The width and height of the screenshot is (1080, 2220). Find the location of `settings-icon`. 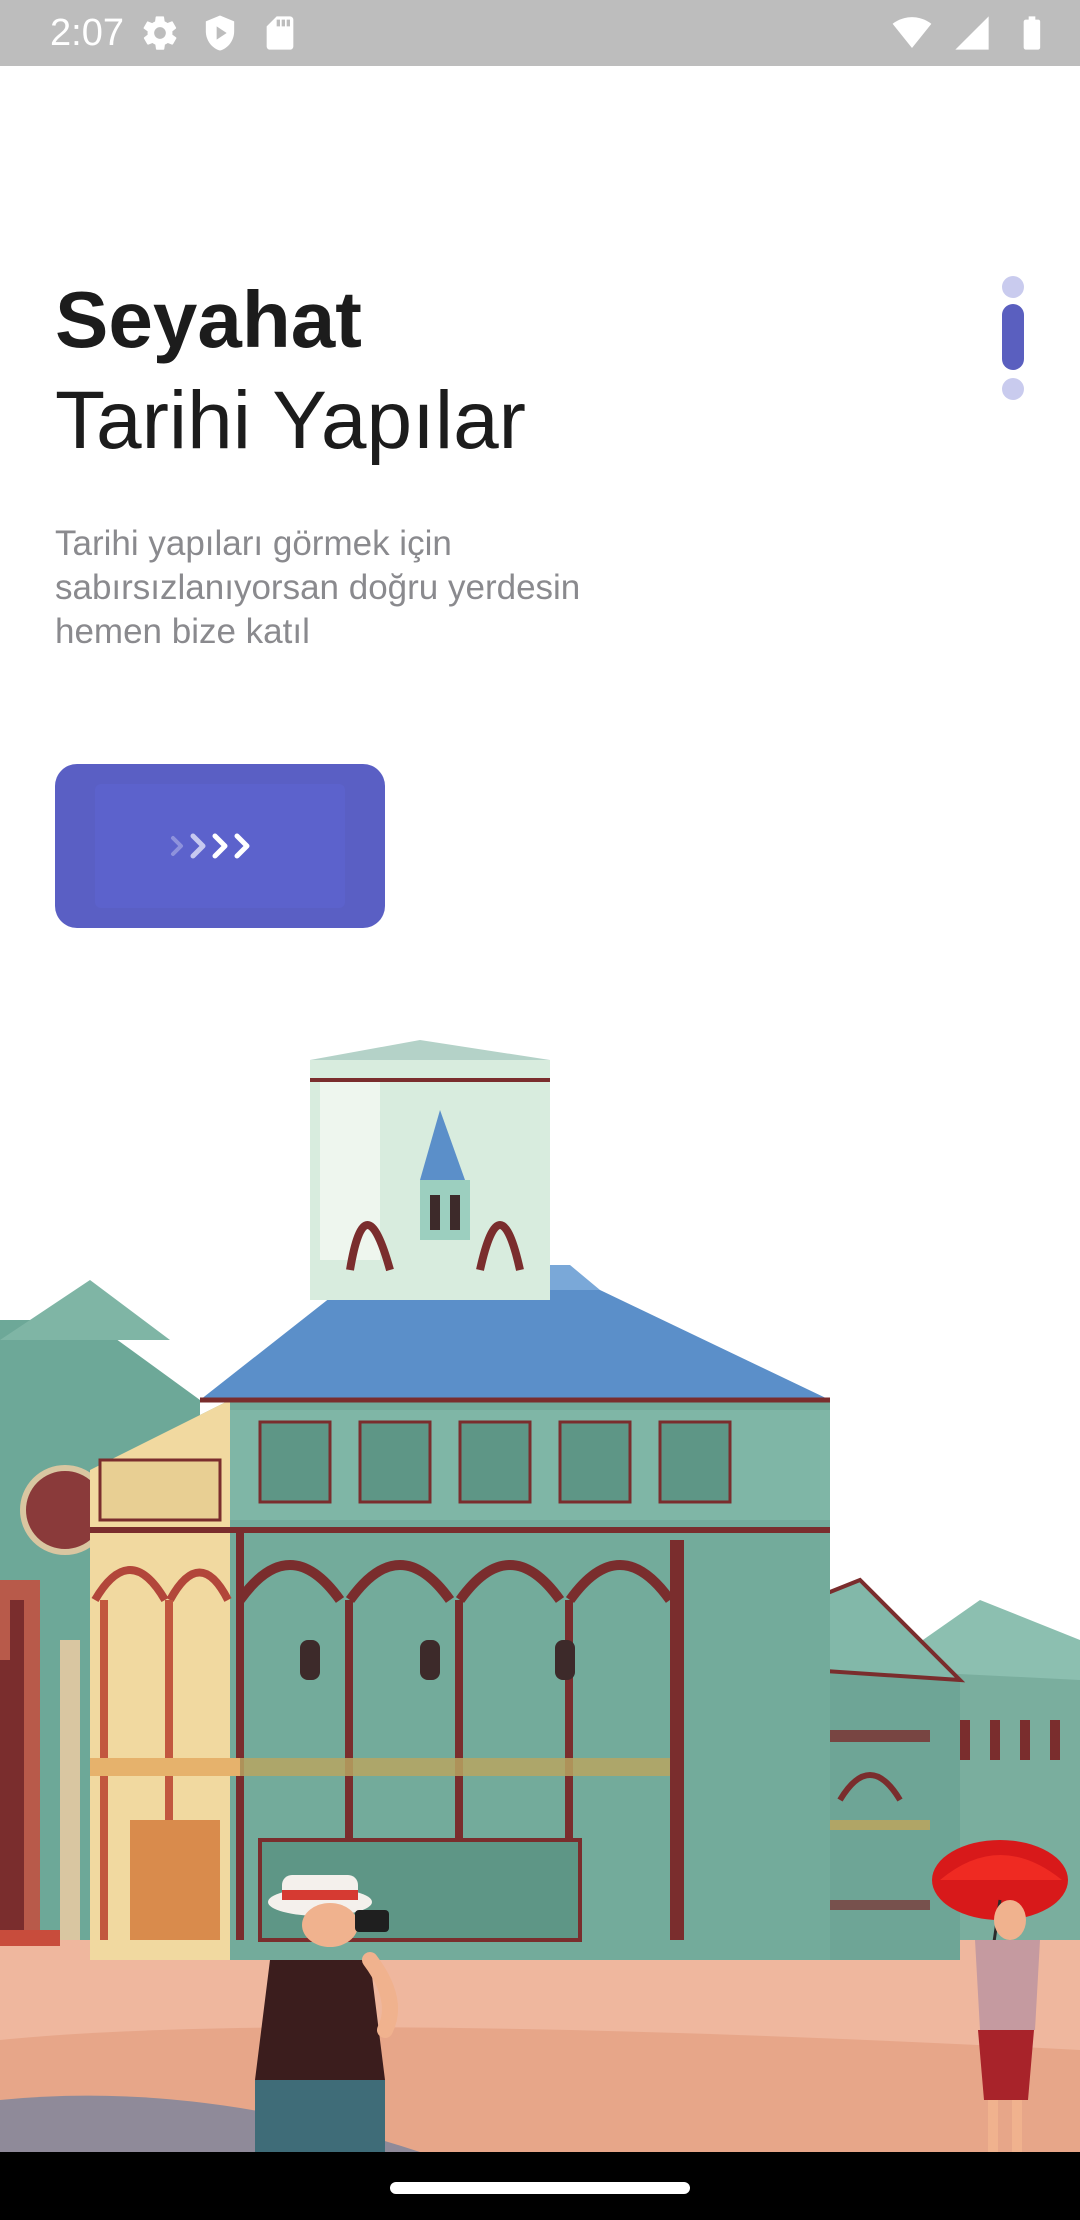

settings-icon is located at coordinates (160, 33).